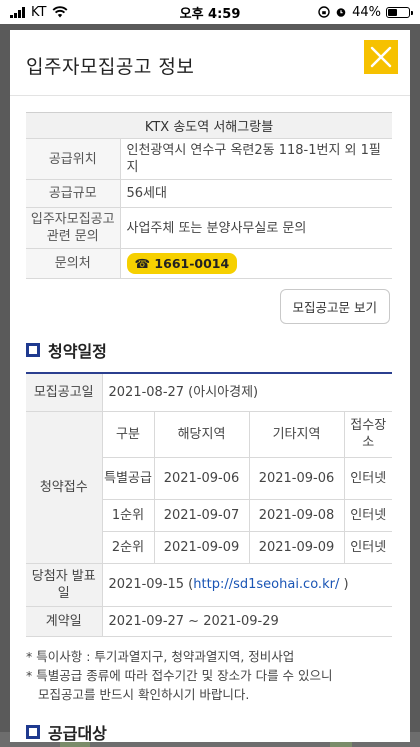 This screenshot has height=747, width=420. What do you see at coordinates (128, 478) in the screenshot?
I see `row-type: 특별공급` at bounding box center [128, 478].